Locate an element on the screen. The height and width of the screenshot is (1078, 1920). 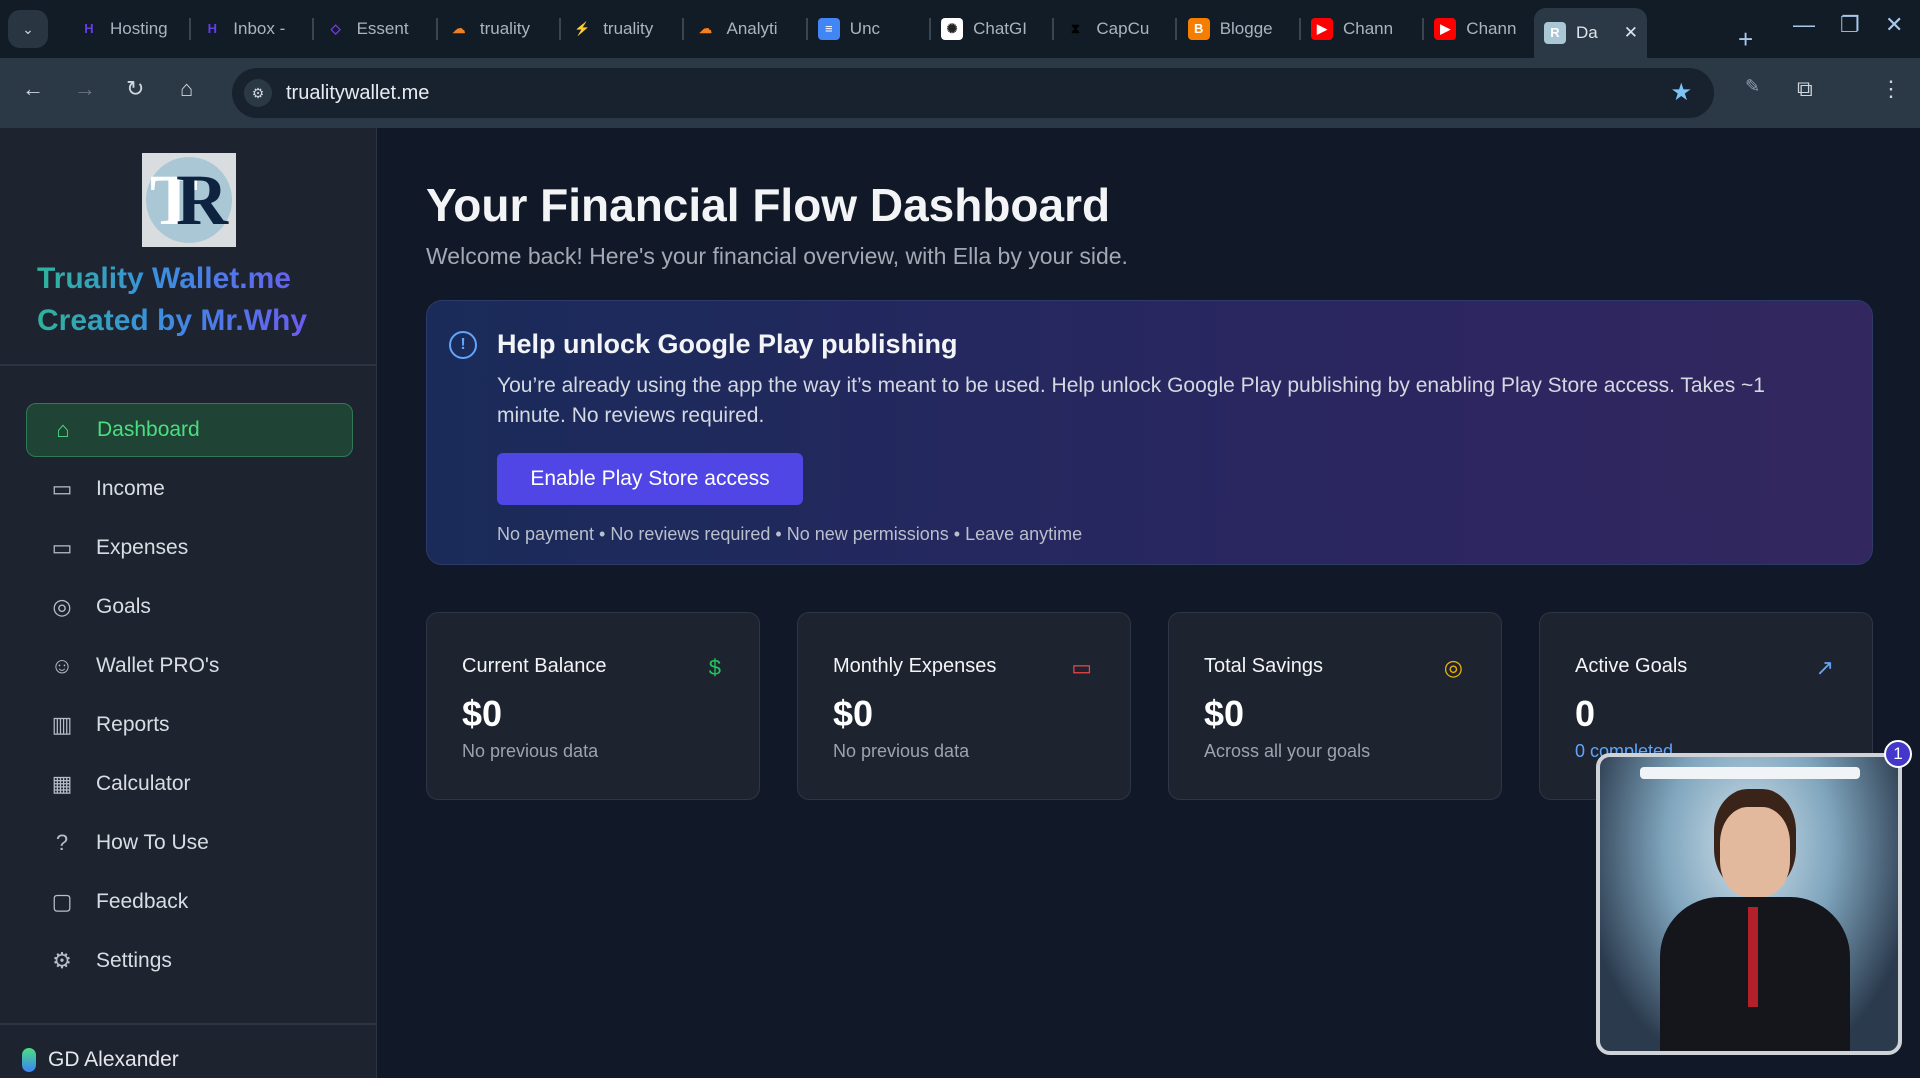
browser-tab: R Da ✕ is located at coordinates (1590, 33).